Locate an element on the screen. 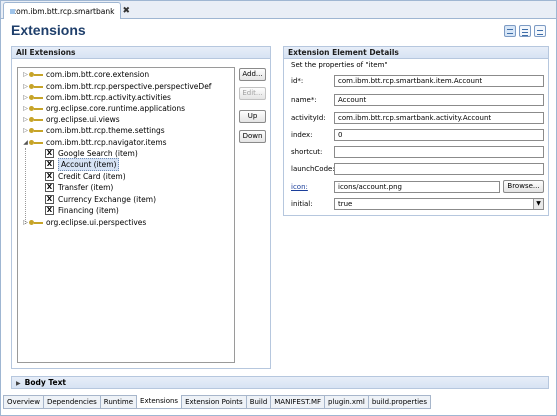 The height and width of the screenshot is (416, 557). horizontal-layout-icon is located at coordinates (510, 31).